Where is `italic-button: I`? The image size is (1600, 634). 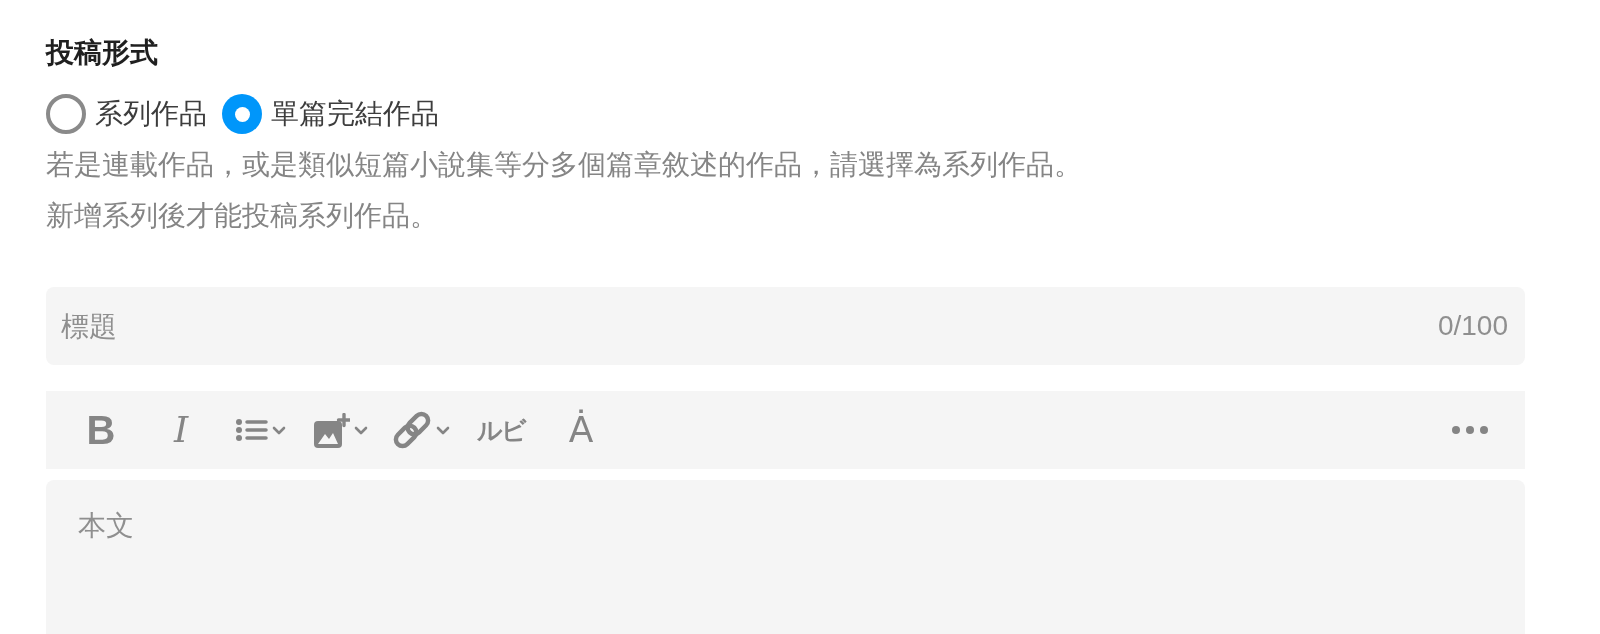 italic-button: I is located at coordinates (181, 430).